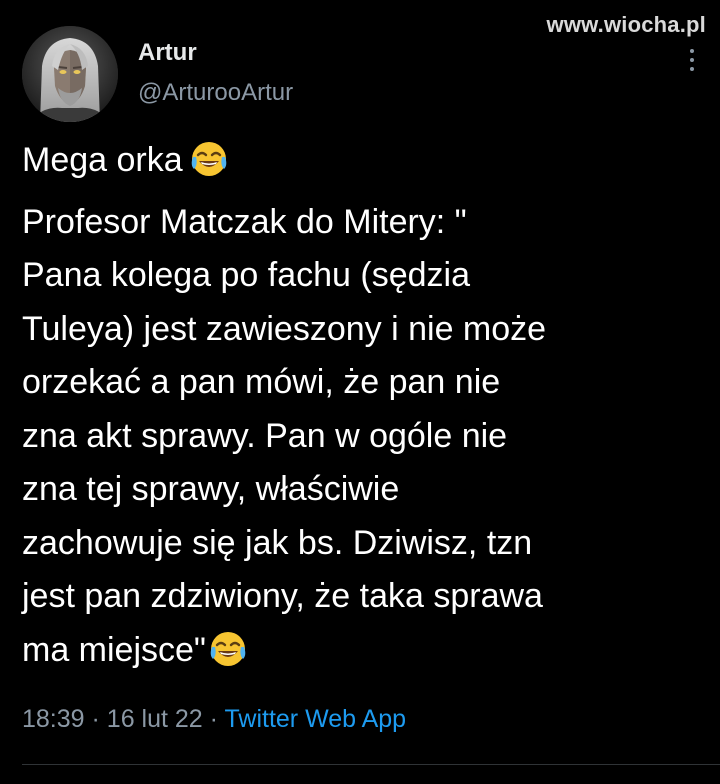 This screenshot has width=720, height=784. I want to click on tweet-header: Artur @ArturooArtur, so click(360, 74).